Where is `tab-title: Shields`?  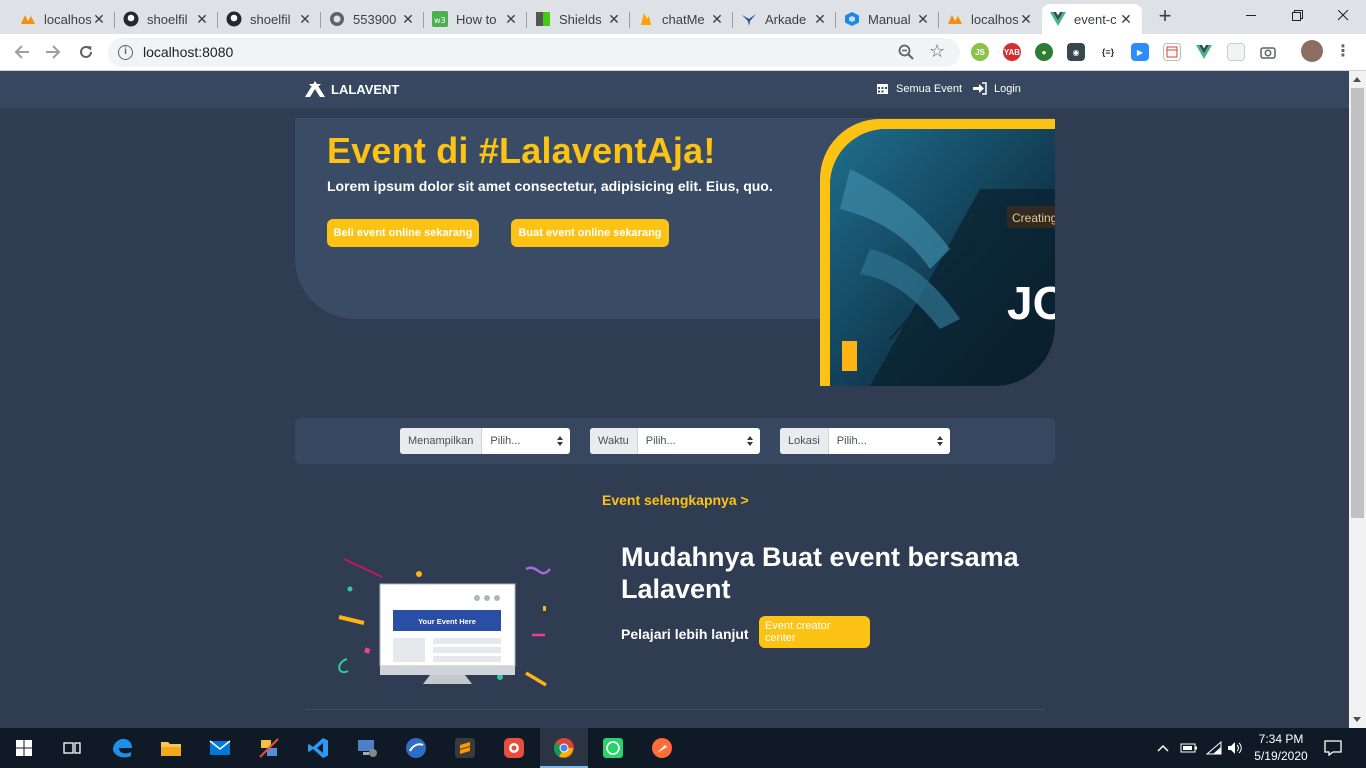
tab-title: Shields is located at coordinates (580, 19).